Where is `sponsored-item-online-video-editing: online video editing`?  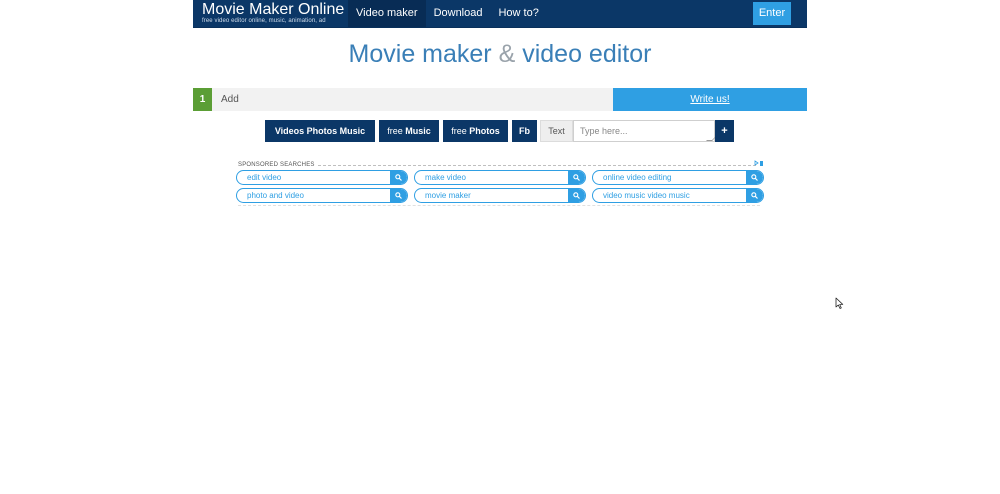
sponsored-item-online-video-editing: online video editing is located at coordinates (678, 177).